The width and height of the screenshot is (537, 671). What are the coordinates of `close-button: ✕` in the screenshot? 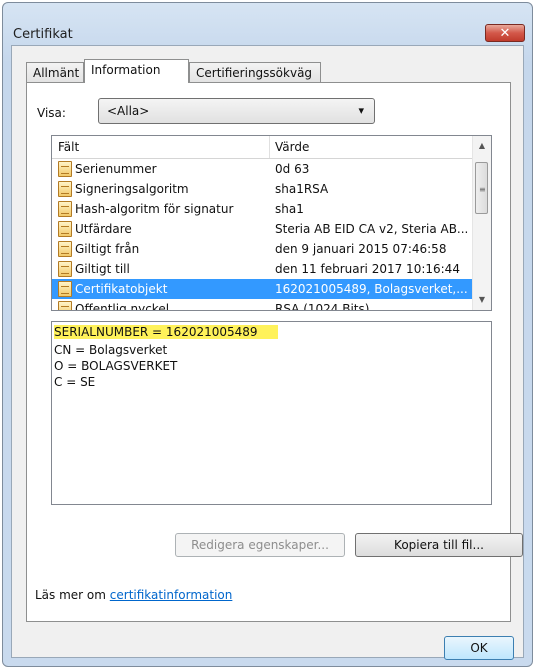 It's located at (505, 33).